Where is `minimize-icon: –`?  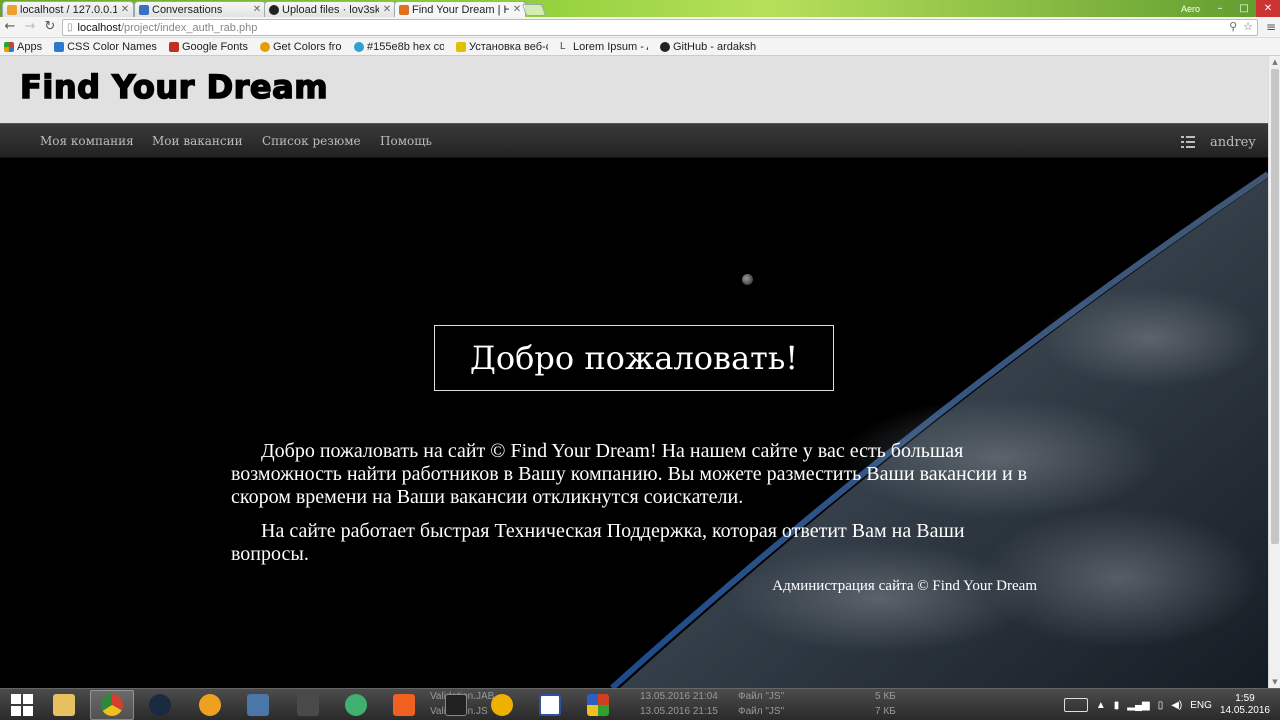 minimize-icon: – is located at coordinates (1220, 8).